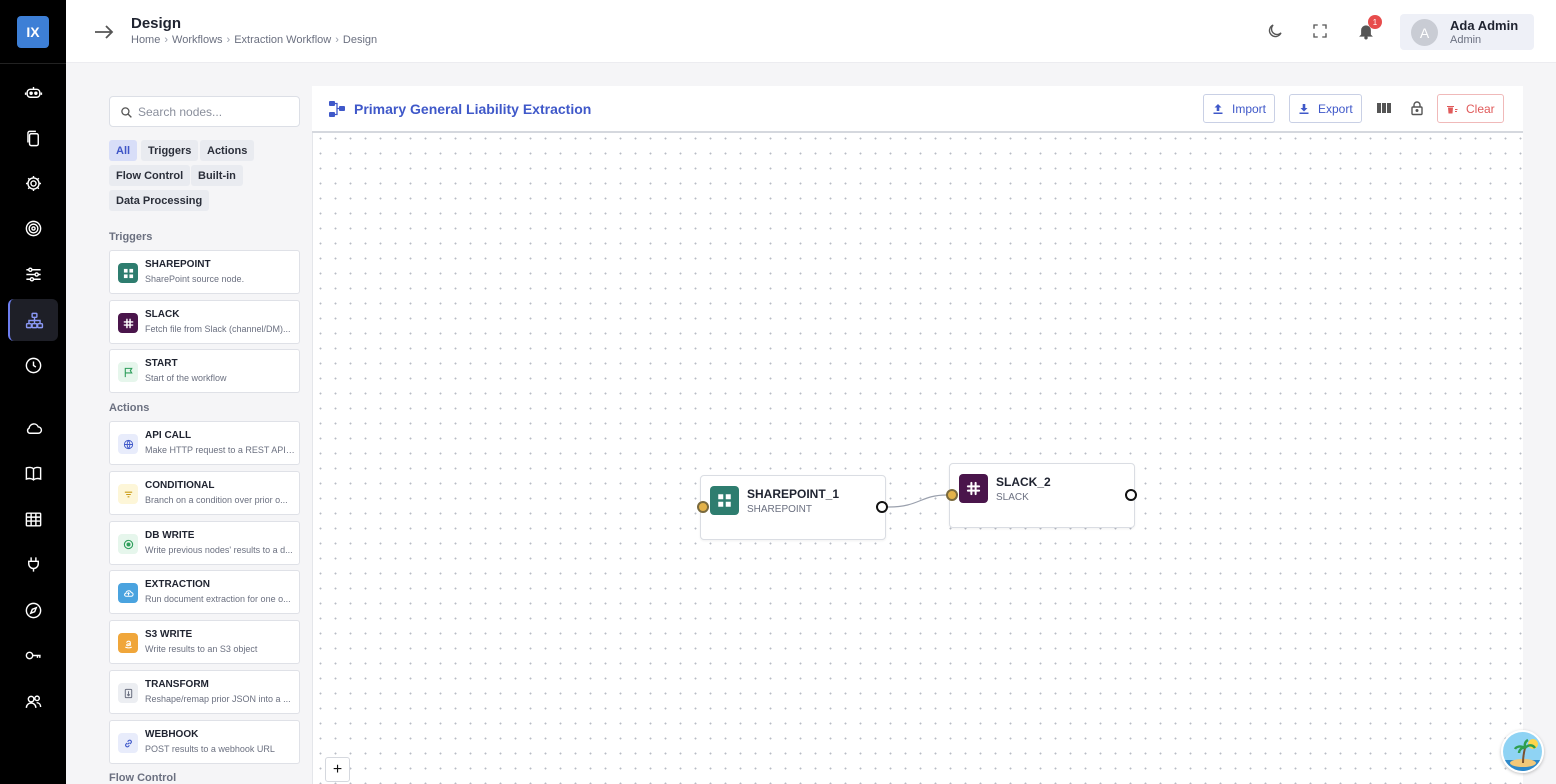 This screenshot has height=784, width=1556. I want to click on node-description: Write results to an S3 object, so click(201, 649).